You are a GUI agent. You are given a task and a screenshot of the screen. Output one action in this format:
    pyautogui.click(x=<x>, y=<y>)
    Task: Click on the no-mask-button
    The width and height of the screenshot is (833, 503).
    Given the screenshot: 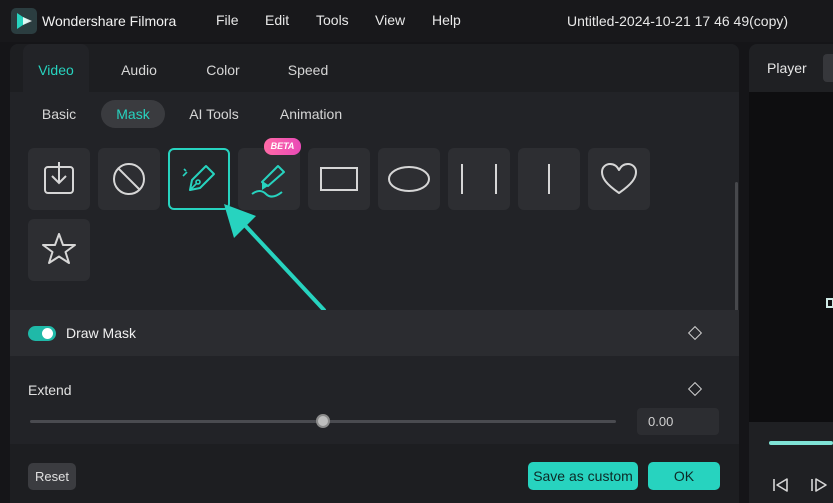 What is the action you would take?
    pyautogui.click(x=129, y=179)
    